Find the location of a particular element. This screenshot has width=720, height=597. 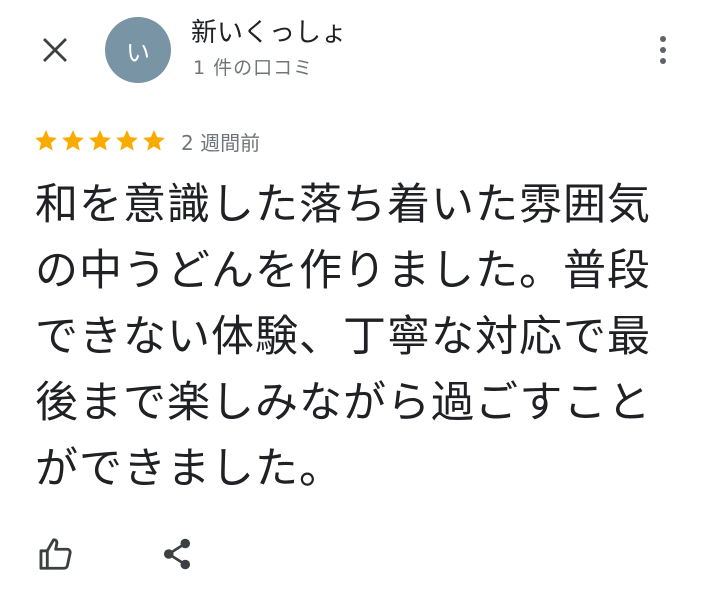

avatar: い is located at coordinates (138, 50).